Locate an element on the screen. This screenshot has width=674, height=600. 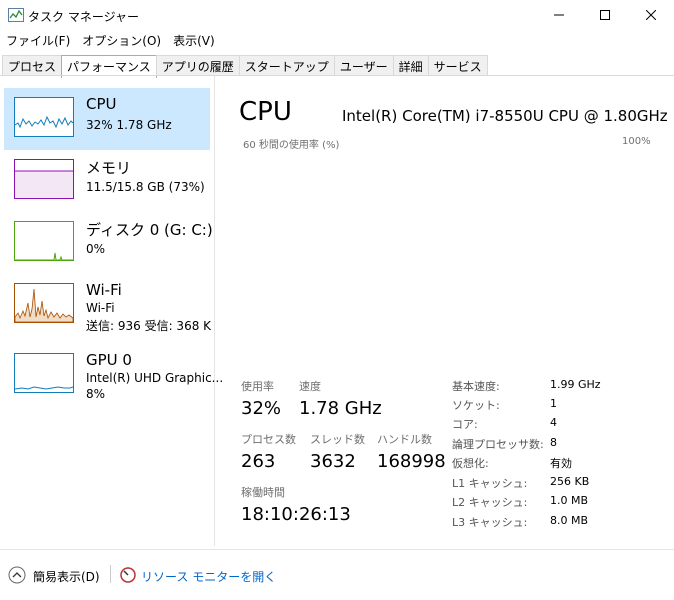
sidebar-item-disk: ディスク 0 (G: C:) 0% is located at coordinates (108, 243).